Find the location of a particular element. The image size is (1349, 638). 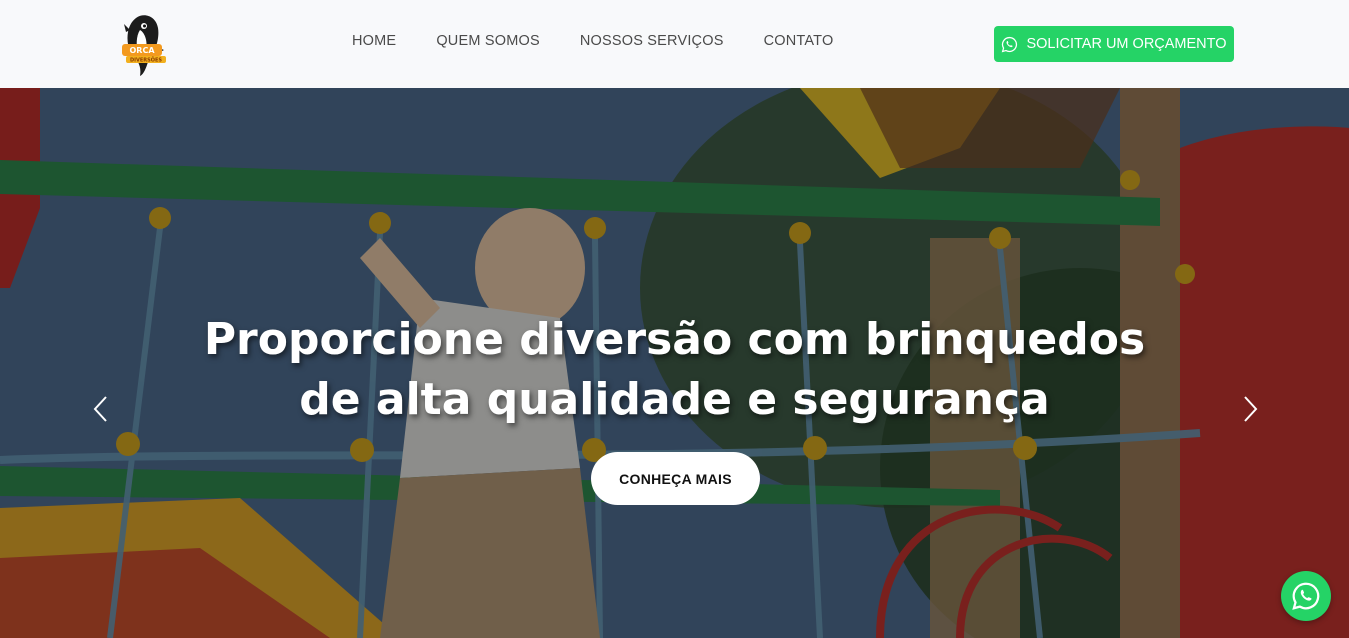

orca-logo-image: ORCA DIVERSÕES is located at coordinates (144, 46).